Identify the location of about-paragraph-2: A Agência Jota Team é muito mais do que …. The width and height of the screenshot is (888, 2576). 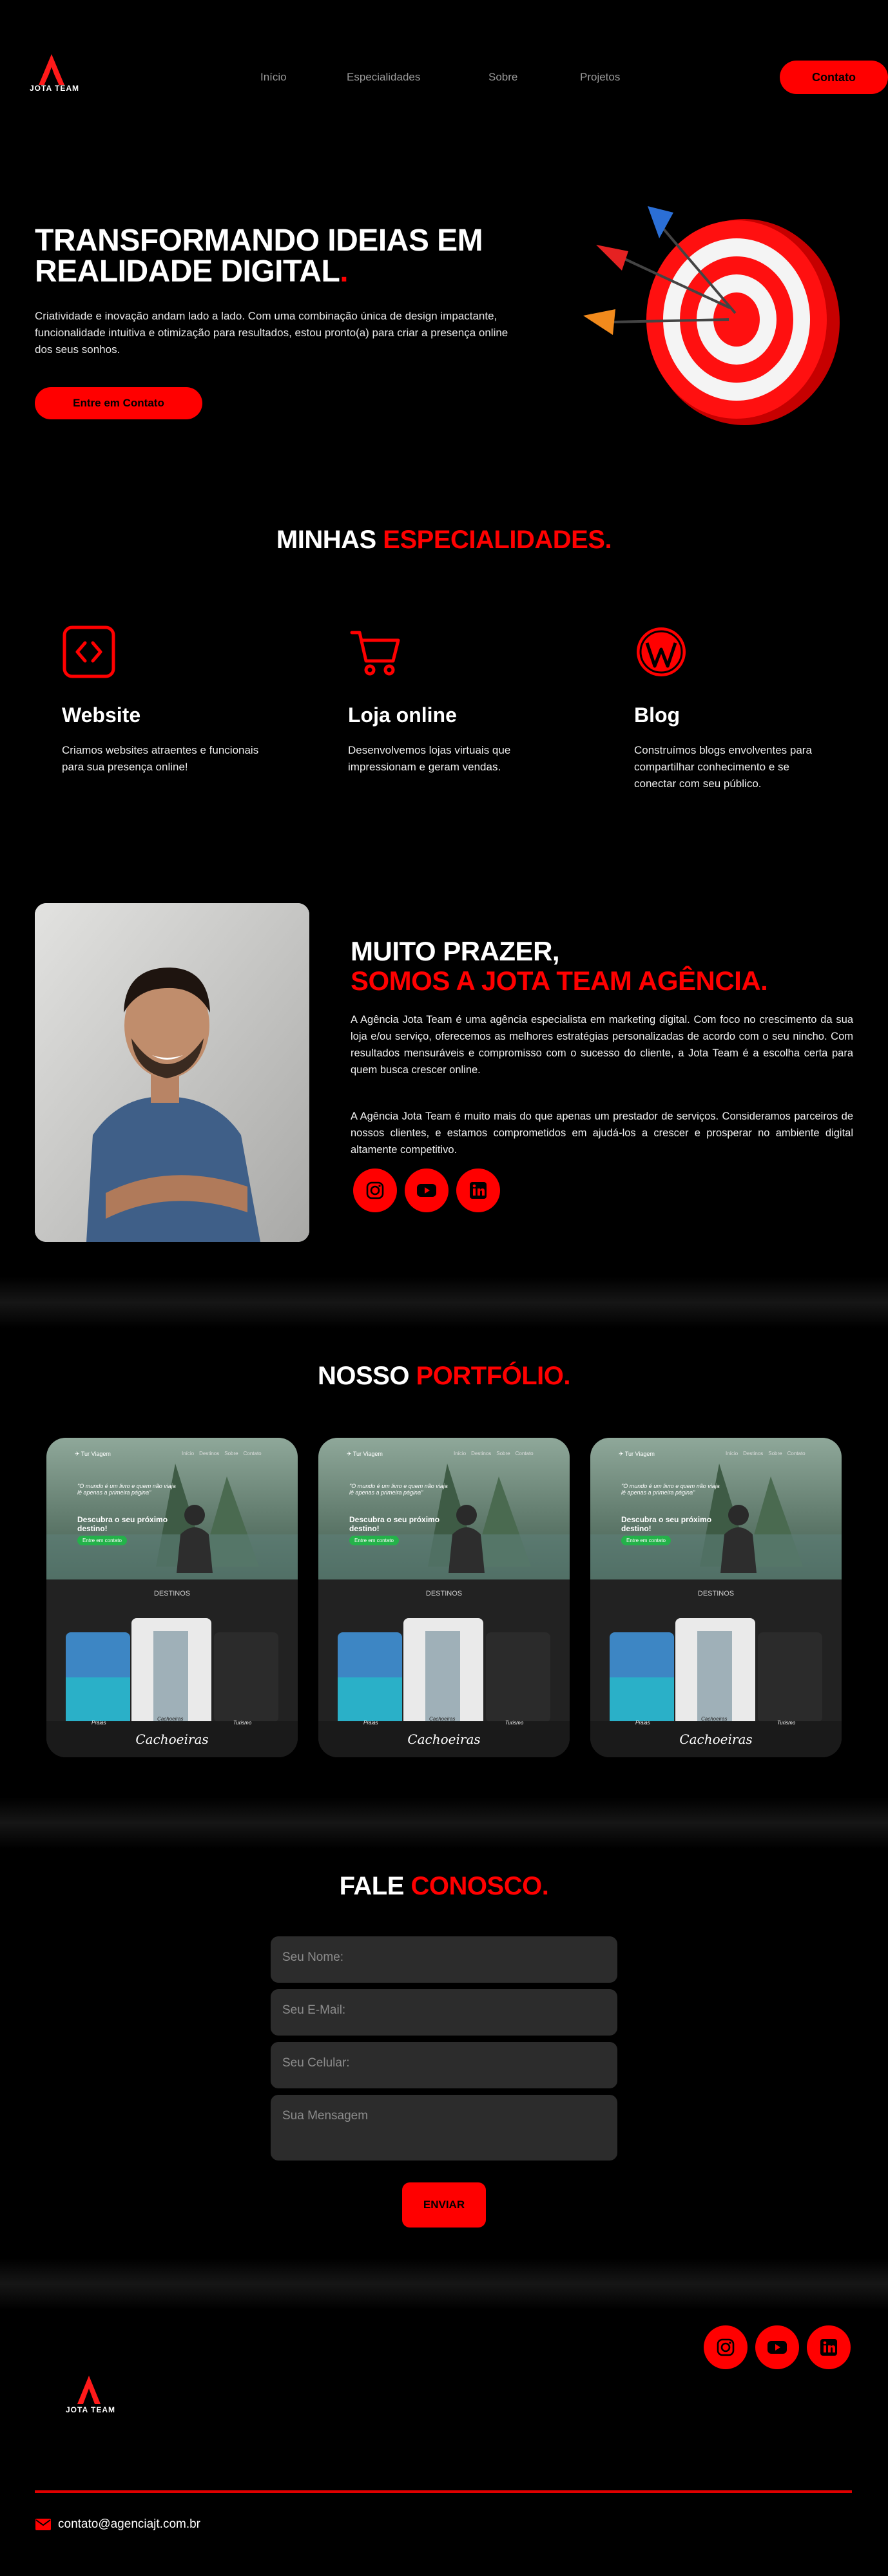
(602, 1133).